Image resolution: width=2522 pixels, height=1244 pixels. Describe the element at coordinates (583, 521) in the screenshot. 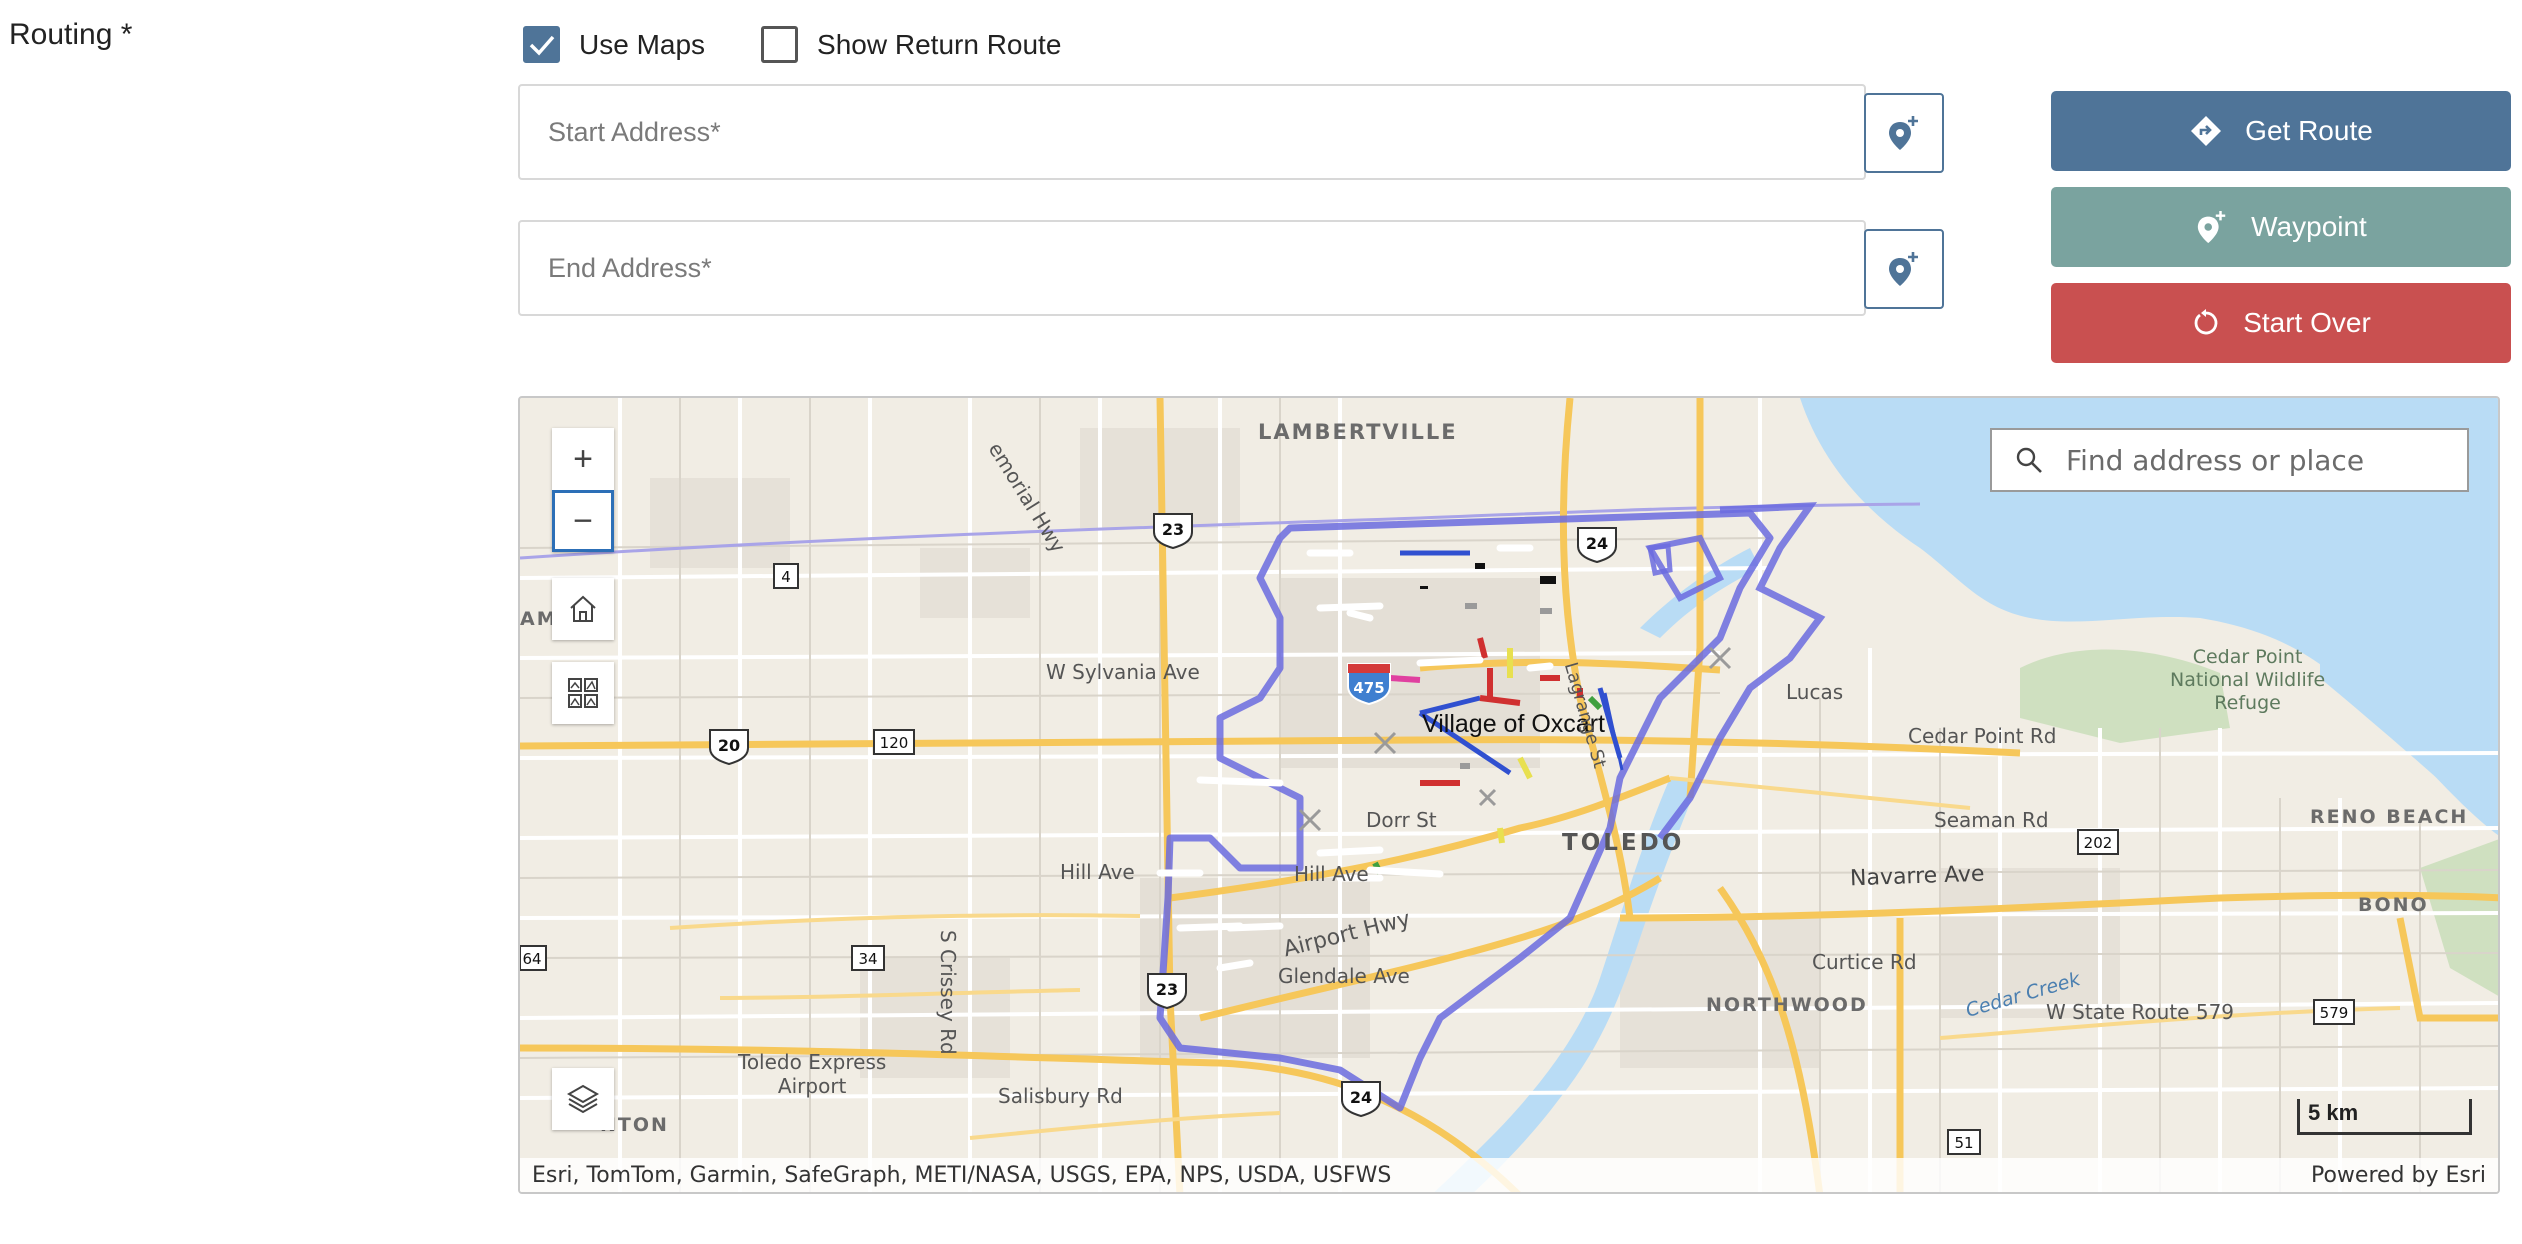

I see `zoom-out-button: −` at that location.